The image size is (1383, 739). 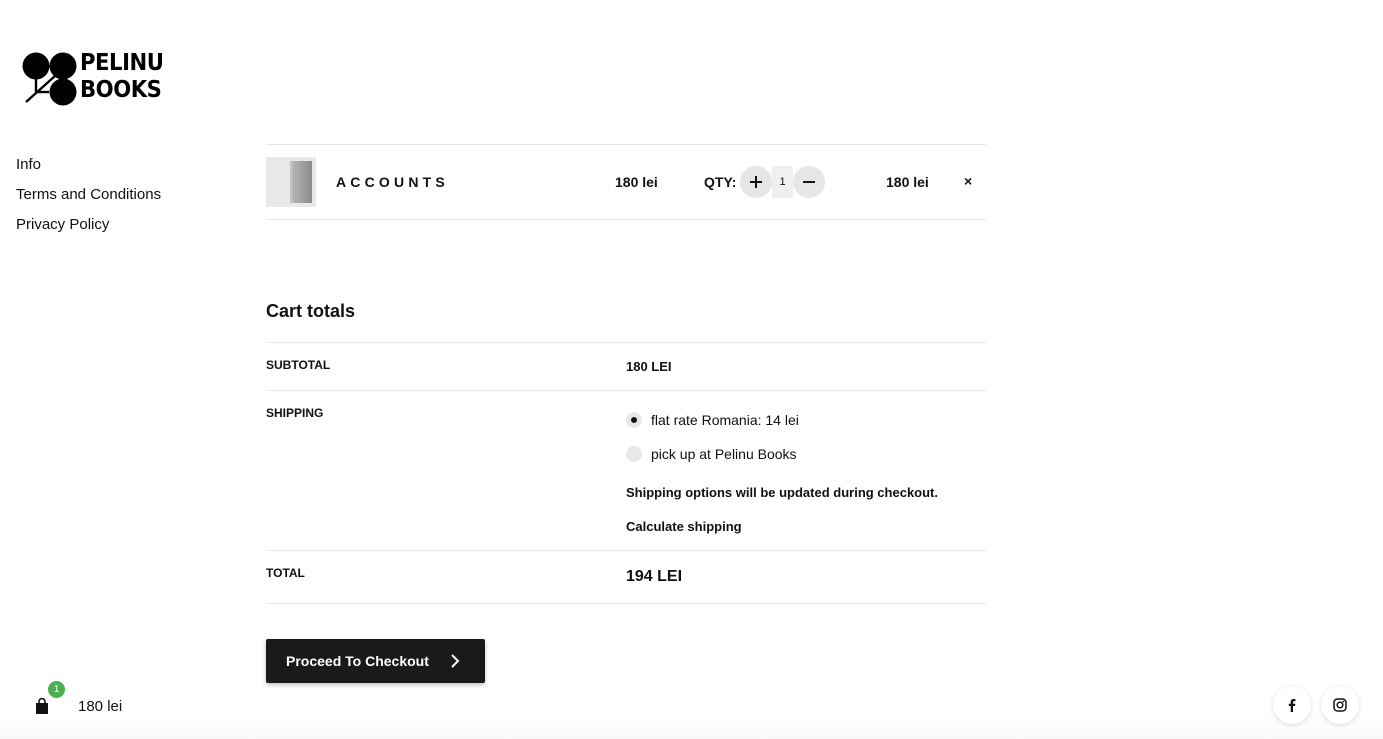 What do you see at coordinates (357, 661) in the screenshot?
I see `checkout-button-label: Proceed To Checkout` at bounding box center [357, 661].